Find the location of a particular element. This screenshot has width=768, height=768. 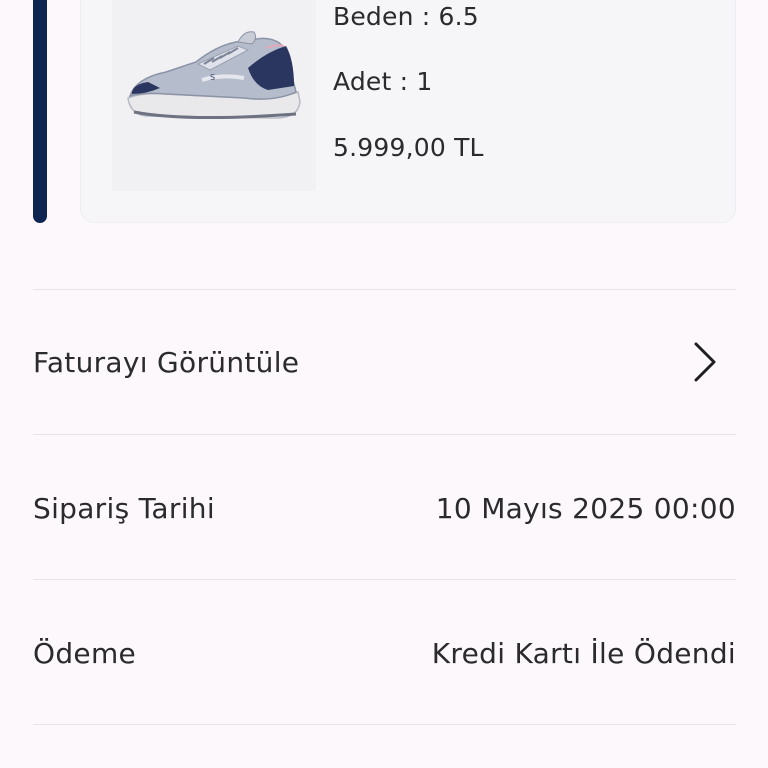

product-price: 5.999,00 TL is located at coordinates (408, 147).